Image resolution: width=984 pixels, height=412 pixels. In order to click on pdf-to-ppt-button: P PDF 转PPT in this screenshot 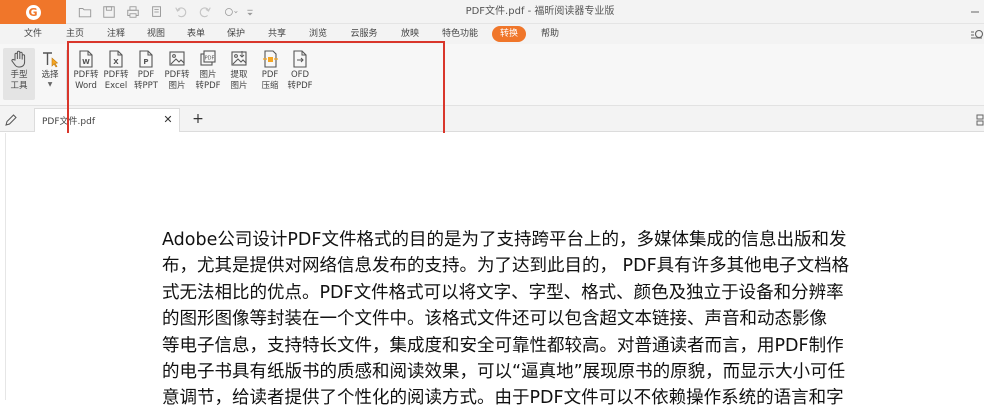, I will do `click(146, 70)`.